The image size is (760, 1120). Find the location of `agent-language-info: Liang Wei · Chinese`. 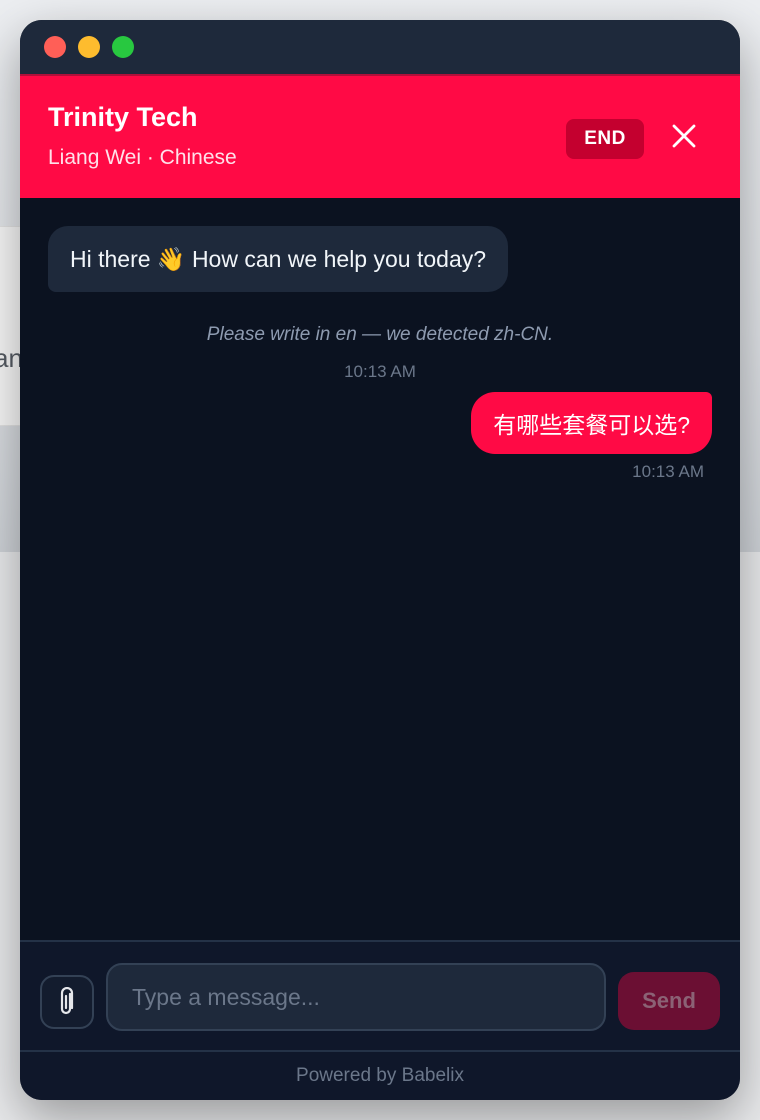

agent-language-info: Liang Wei · Chinese is located at coordinates (142, 157).